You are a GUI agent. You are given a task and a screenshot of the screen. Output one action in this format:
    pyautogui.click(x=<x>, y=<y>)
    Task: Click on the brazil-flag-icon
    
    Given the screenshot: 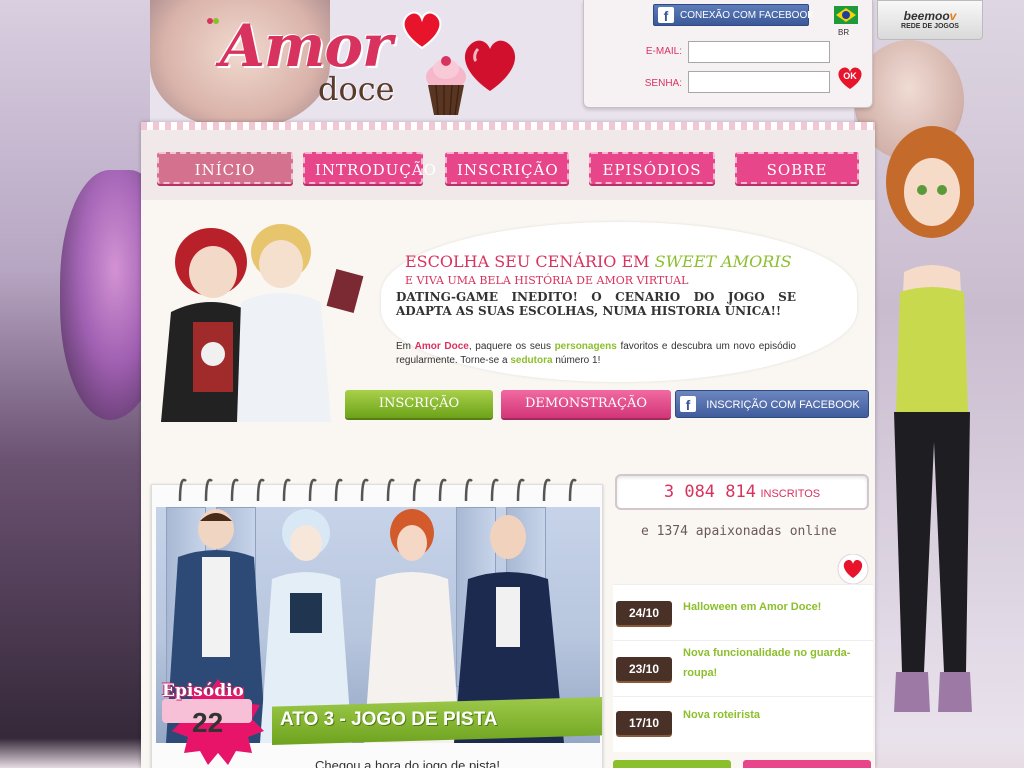 What is the action you would take?
    pyautogui.click(x=846, y=15)
    